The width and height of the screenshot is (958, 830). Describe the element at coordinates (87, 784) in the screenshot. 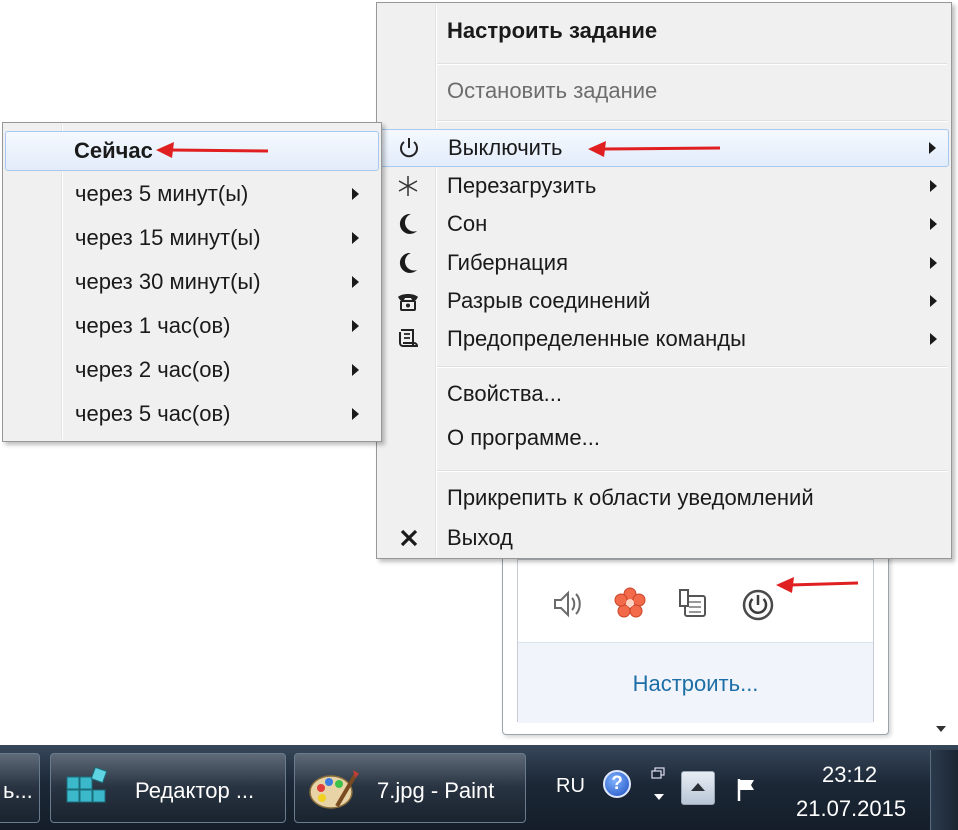

I see `registry-editor-icon` at that location.